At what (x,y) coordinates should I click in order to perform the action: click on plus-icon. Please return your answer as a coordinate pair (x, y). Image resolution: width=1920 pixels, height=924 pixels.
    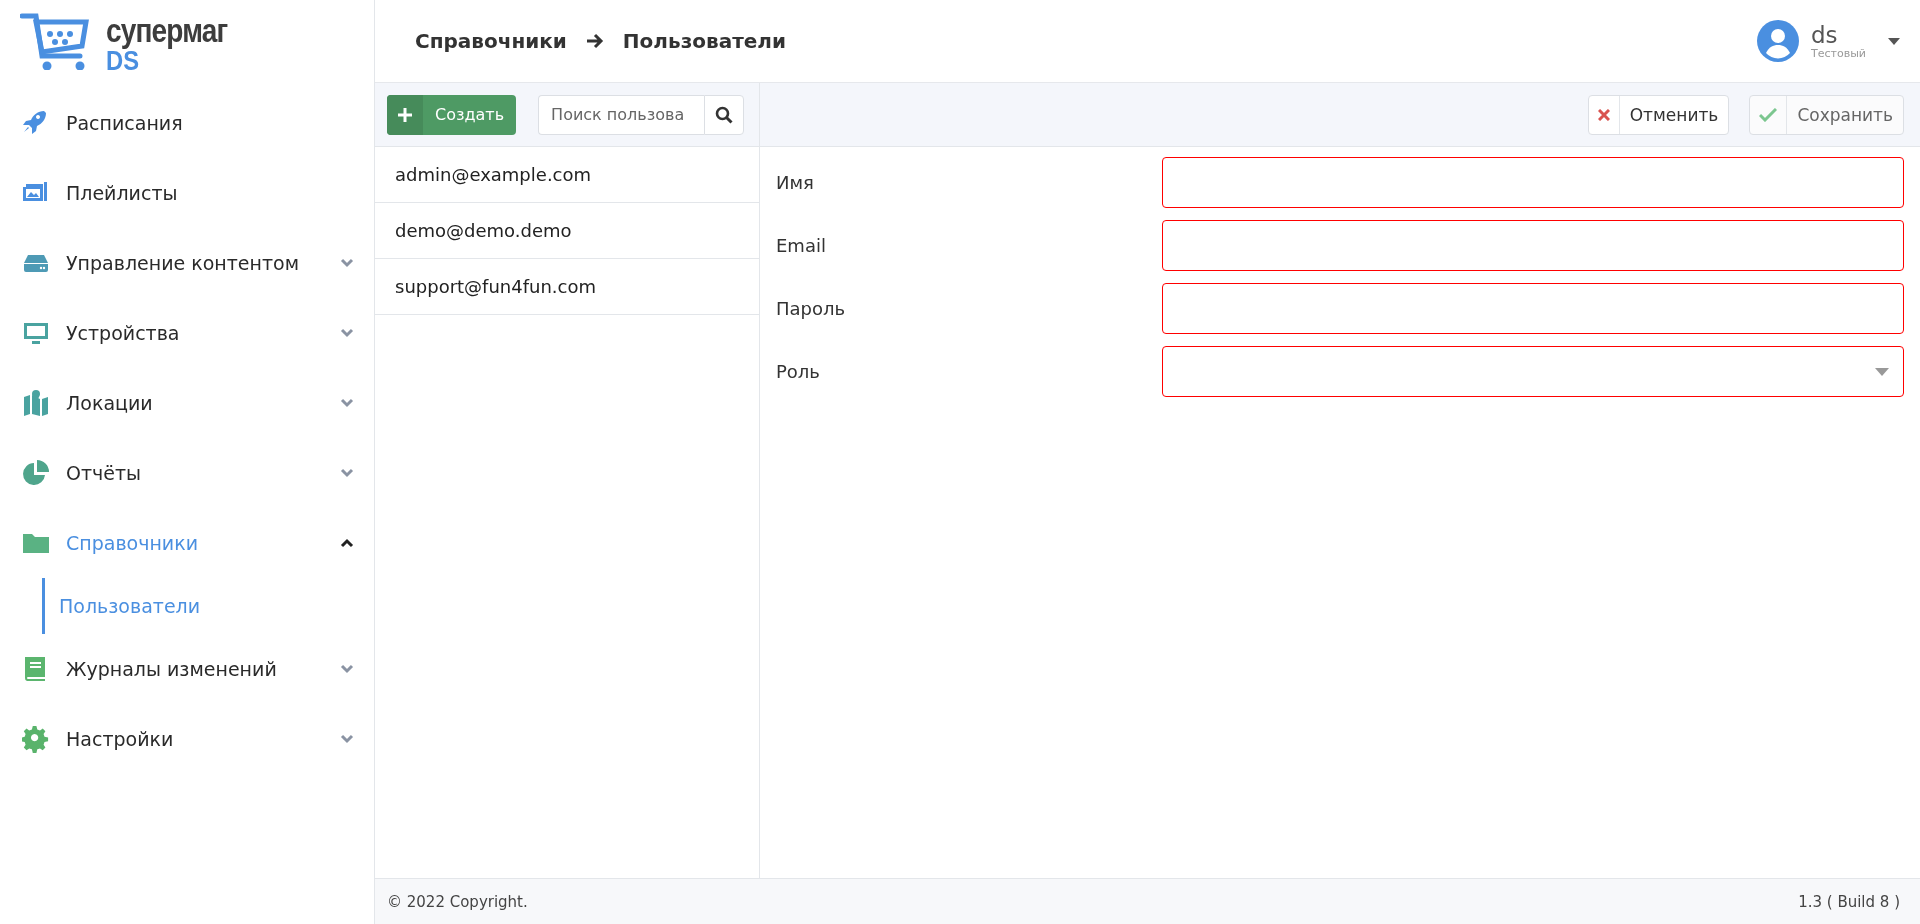
    Looking at the image, I should click on (405, 114).